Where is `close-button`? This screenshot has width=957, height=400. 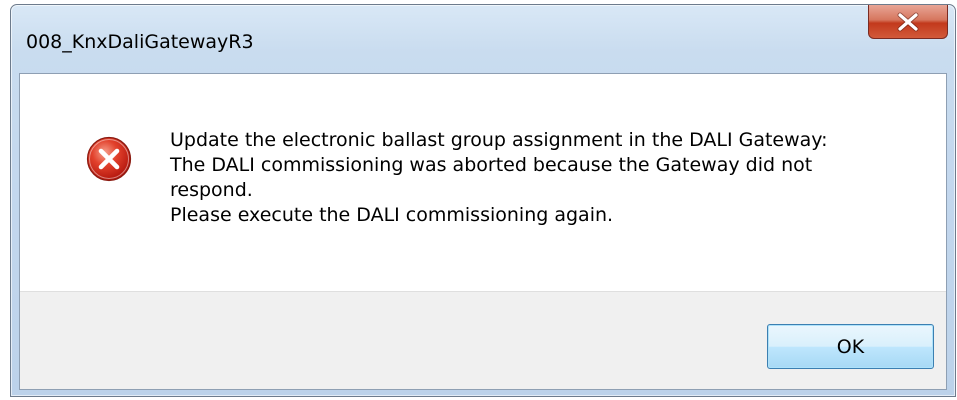
close-button is located at coordinates (908, 22).